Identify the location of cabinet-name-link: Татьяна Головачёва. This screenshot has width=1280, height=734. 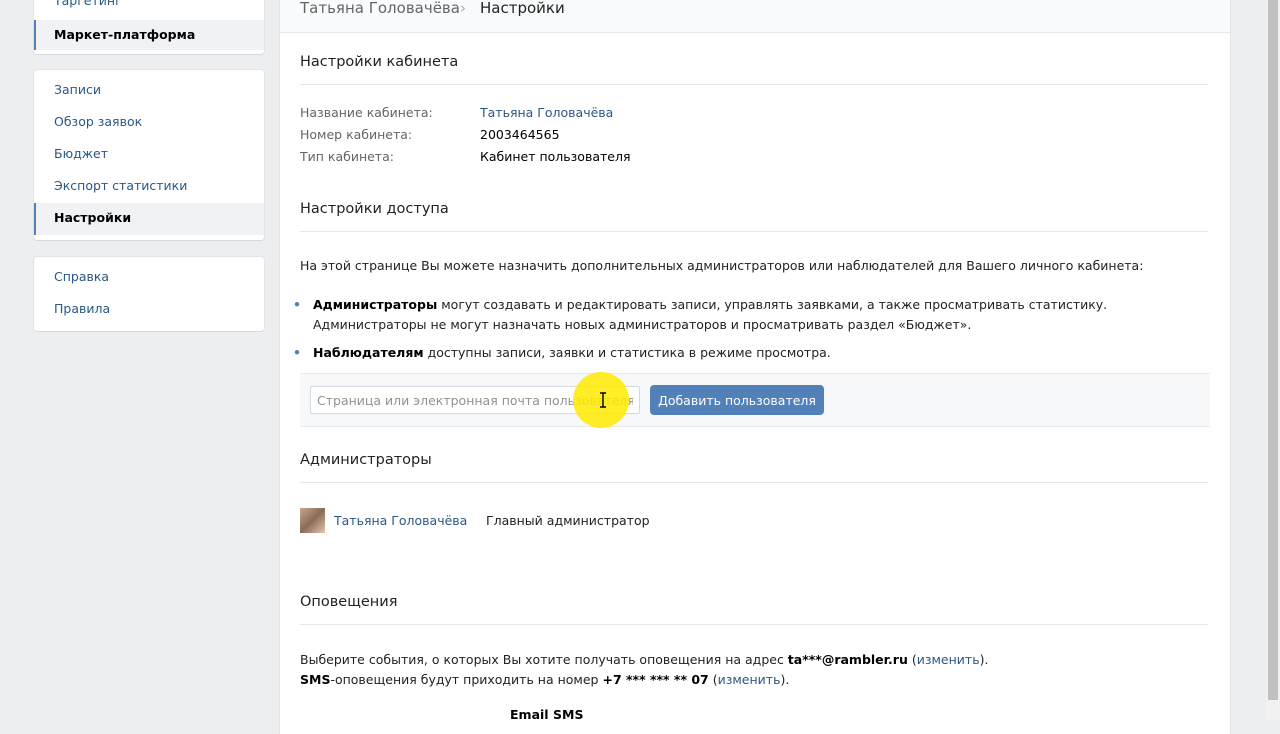
(546, 112).